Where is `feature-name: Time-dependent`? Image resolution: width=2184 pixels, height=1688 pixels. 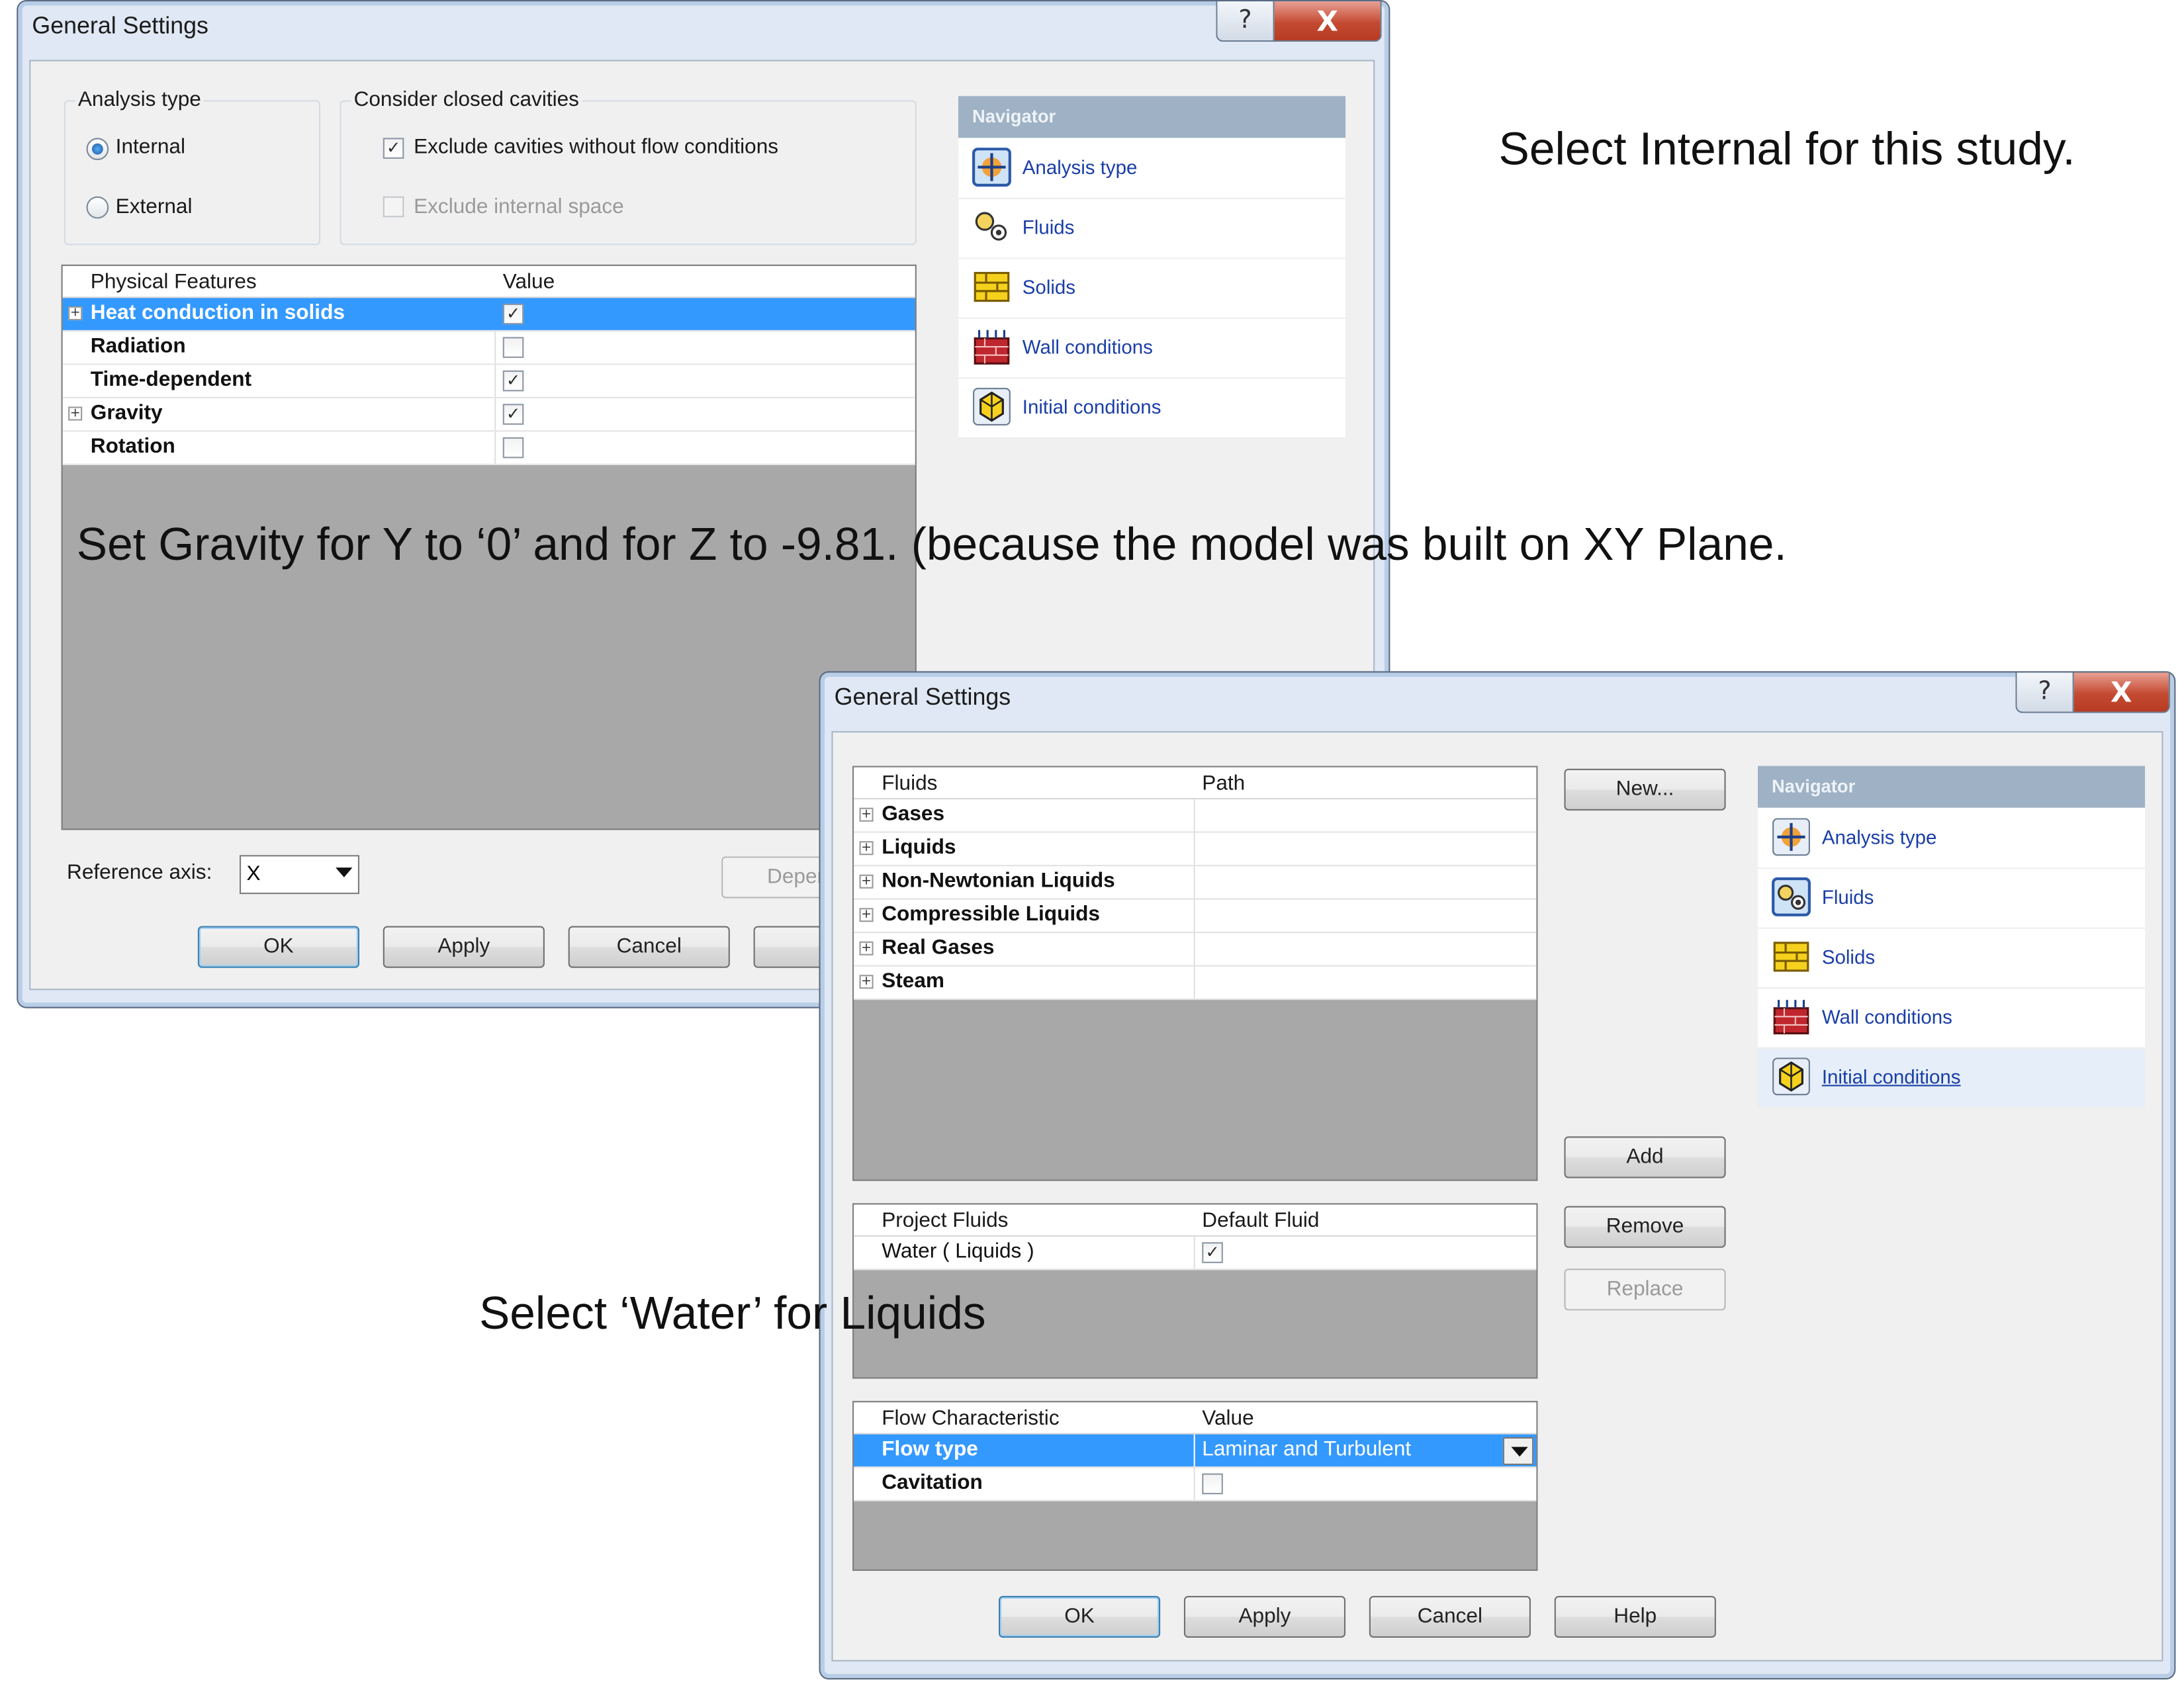 feature-name: Time-dependent is located at coordinates (171, 379).